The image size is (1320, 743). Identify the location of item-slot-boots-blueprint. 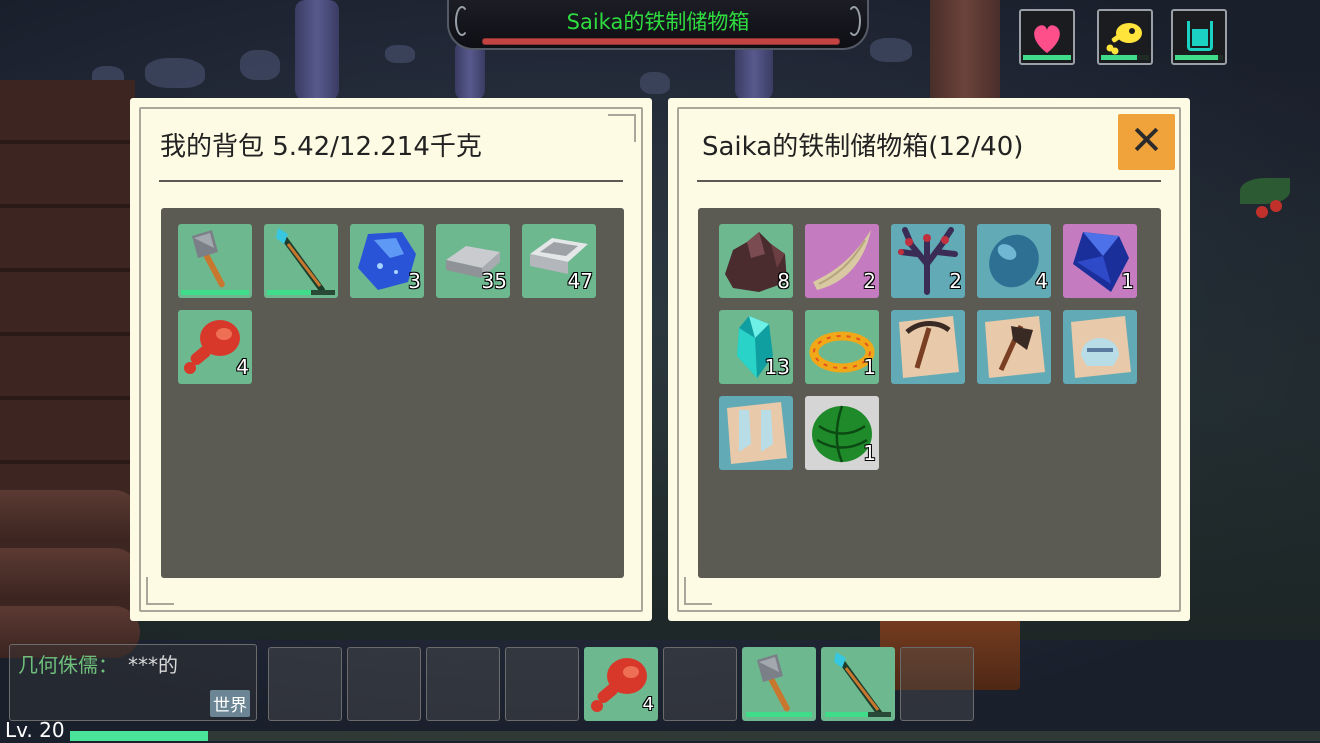
(756, 433).